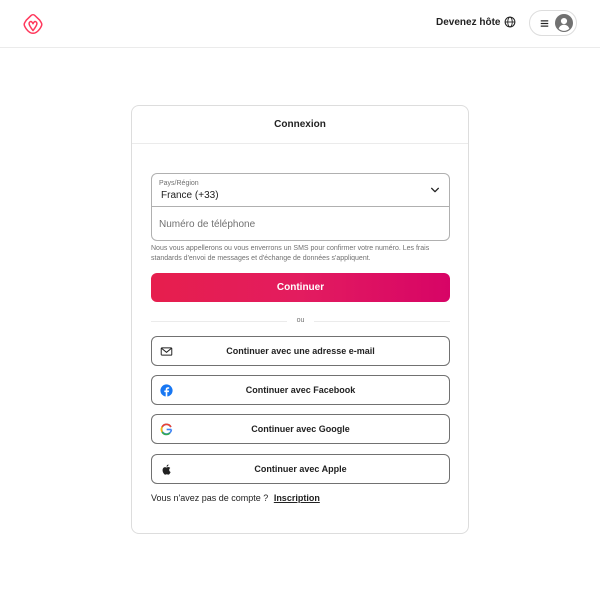 The image size is (600, 600). What do you see at coordinates (564, 23) in the screenshot?
I see `user-avatar-icon` at bounding box center [564, 23].